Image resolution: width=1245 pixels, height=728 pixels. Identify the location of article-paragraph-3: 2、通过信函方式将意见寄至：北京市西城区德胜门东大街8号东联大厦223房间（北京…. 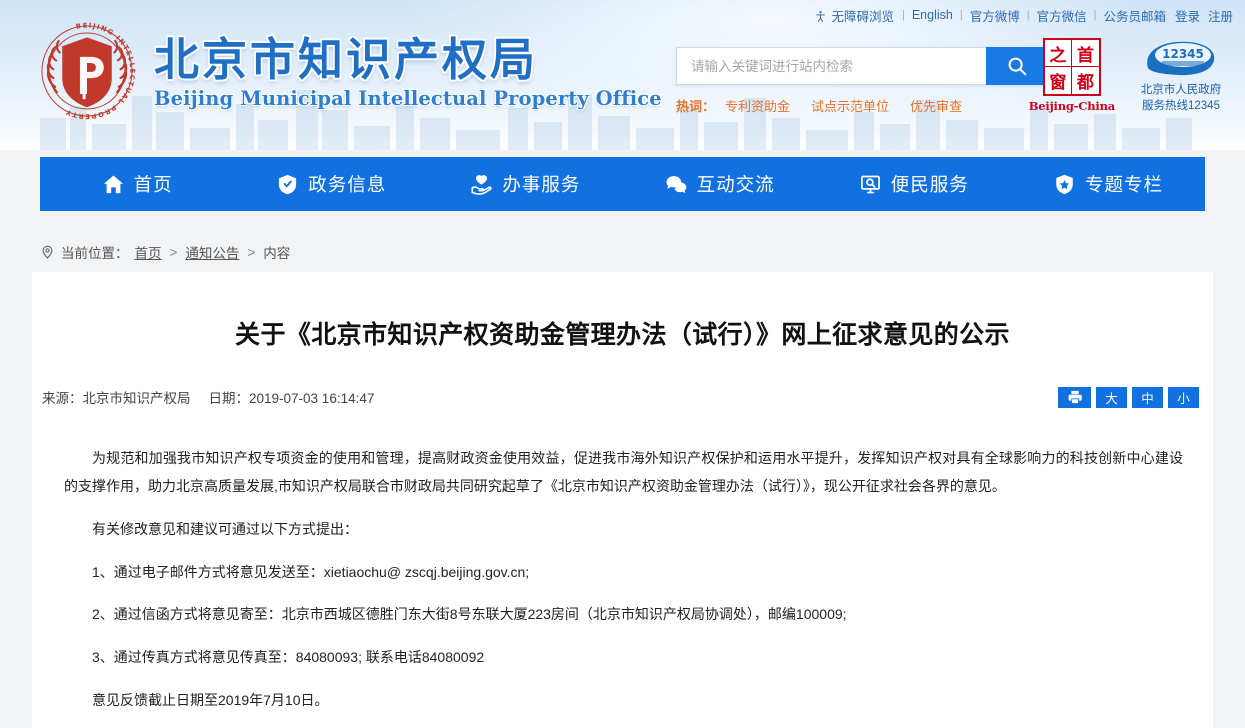
(469, 614).